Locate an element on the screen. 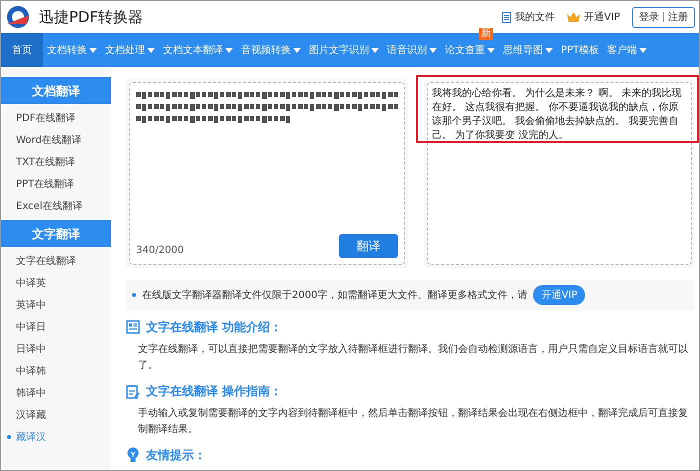 This screenshot has width=700, height=471. notepad-icon is located at coordinates (133, 391).